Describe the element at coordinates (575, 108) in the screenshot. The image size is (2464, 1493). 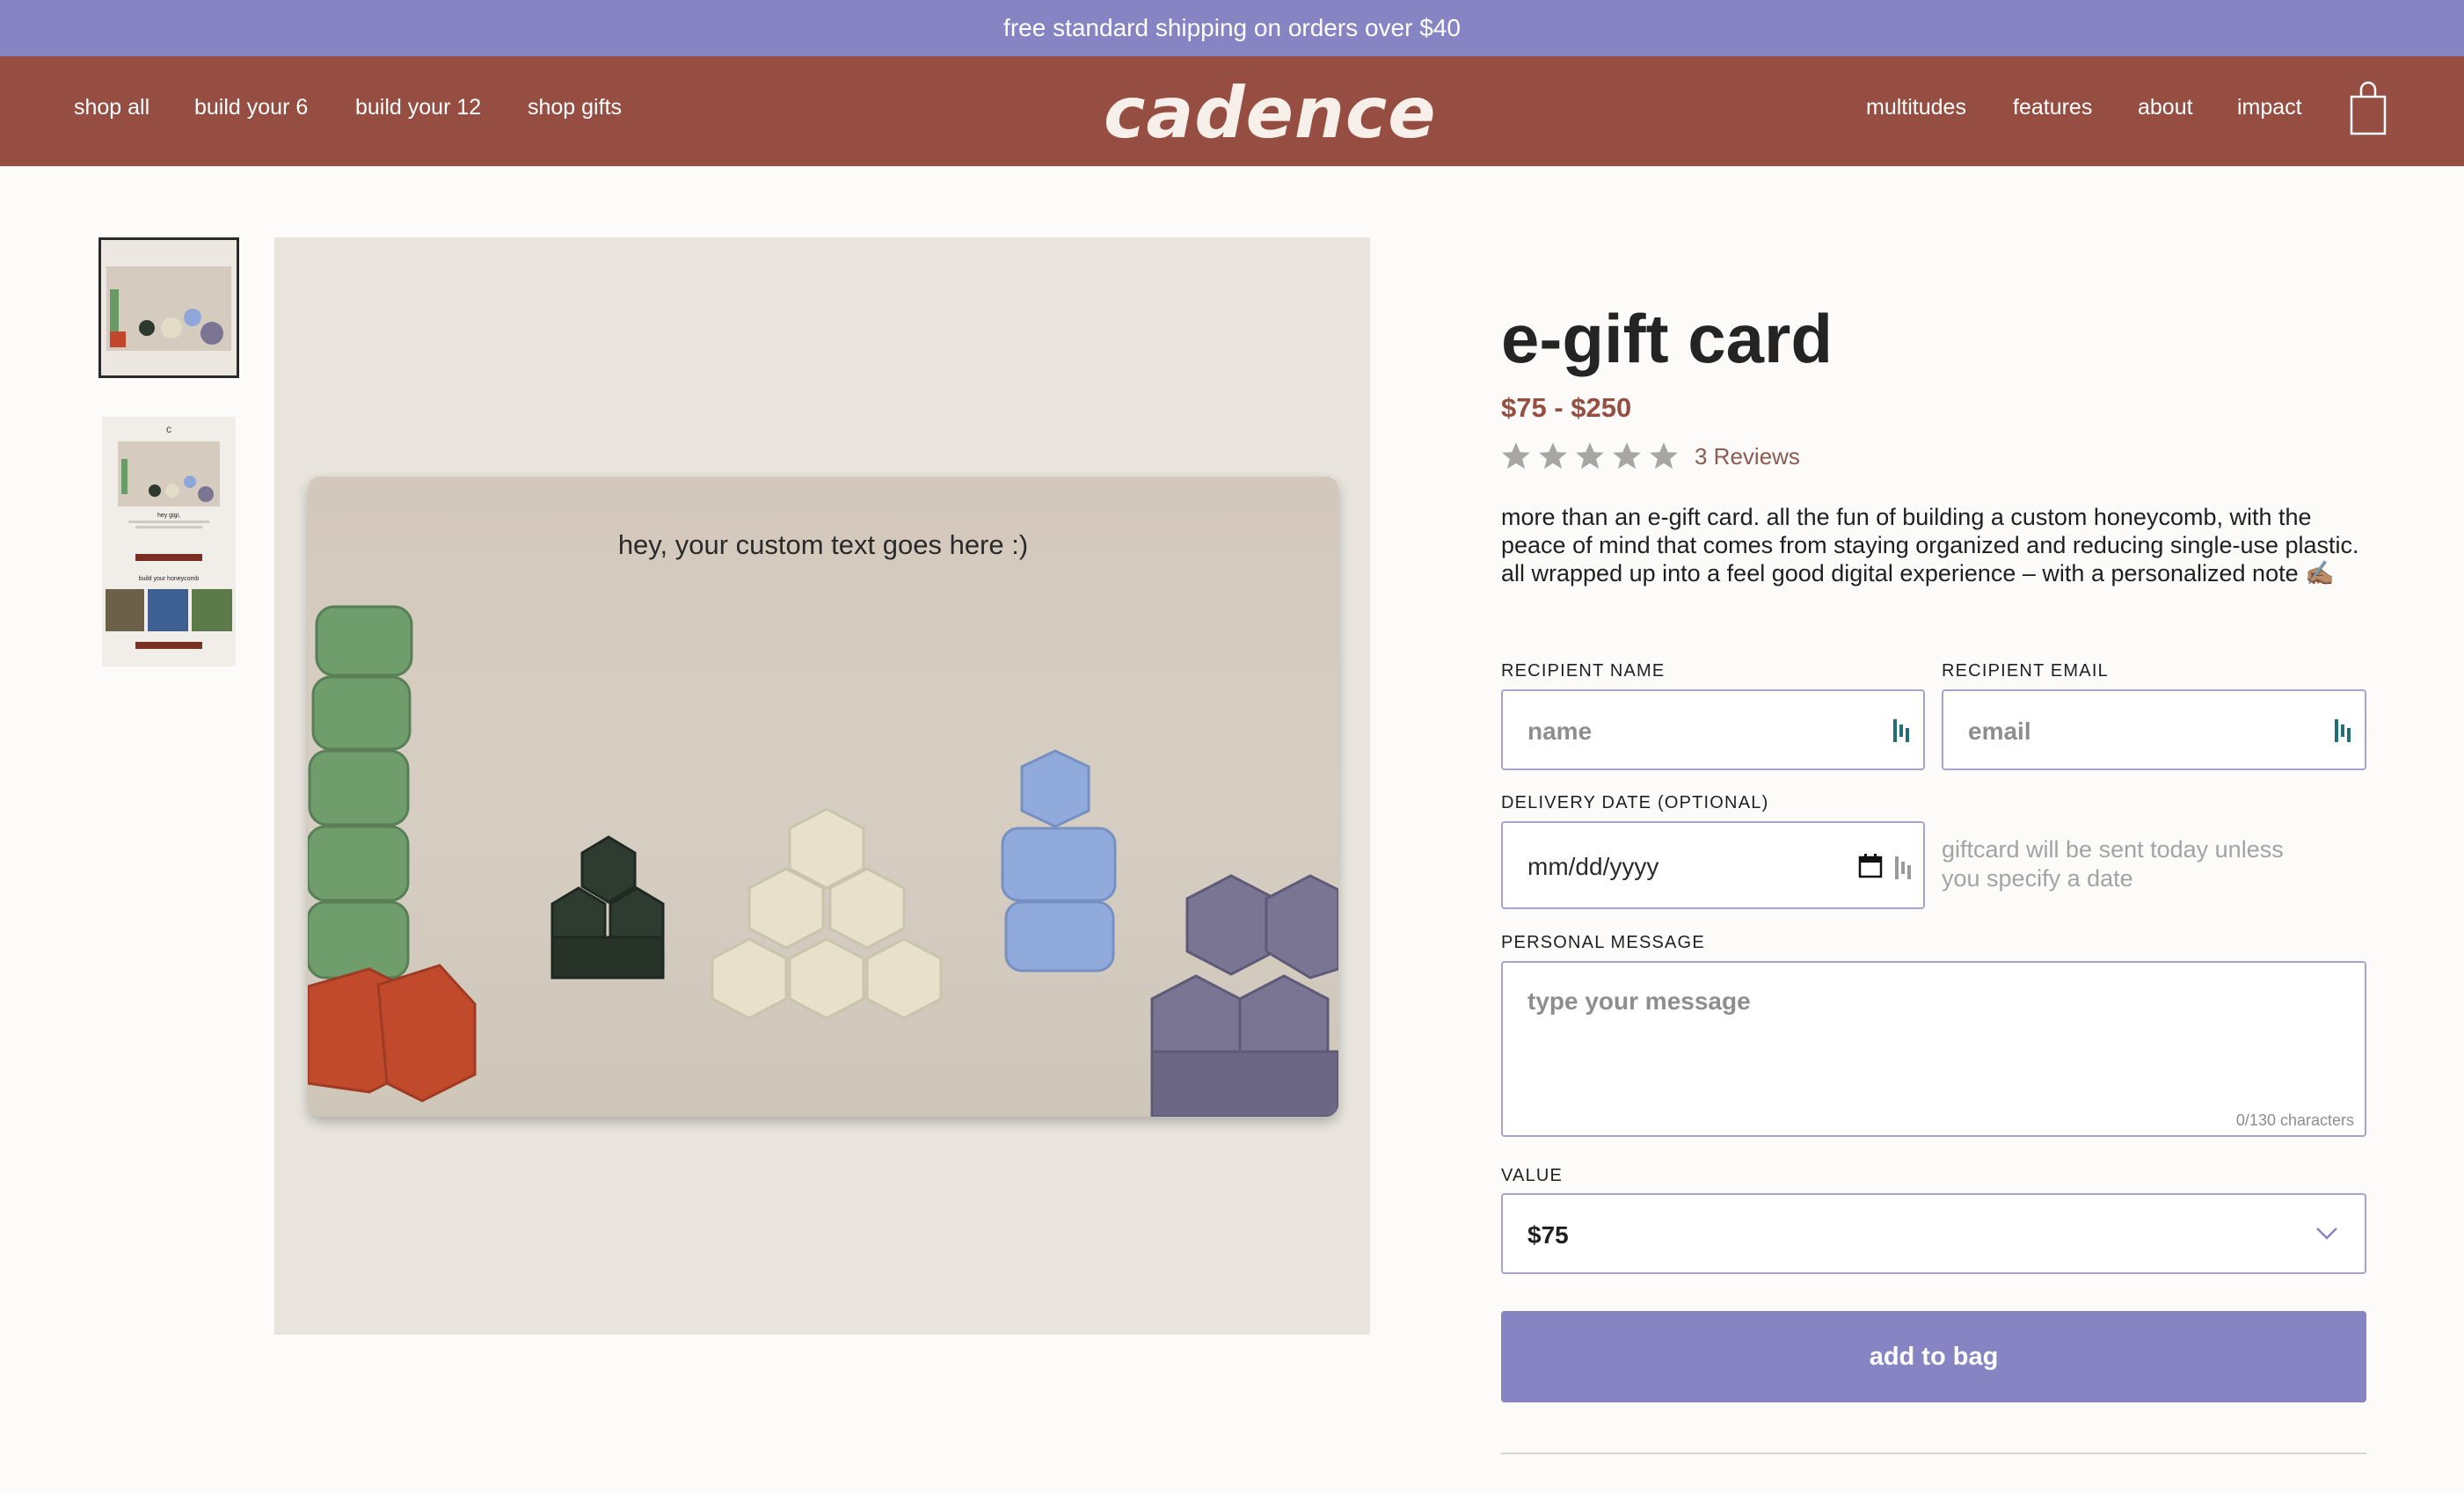
I see `nav-shop-gifts: shop gifts` at that location.